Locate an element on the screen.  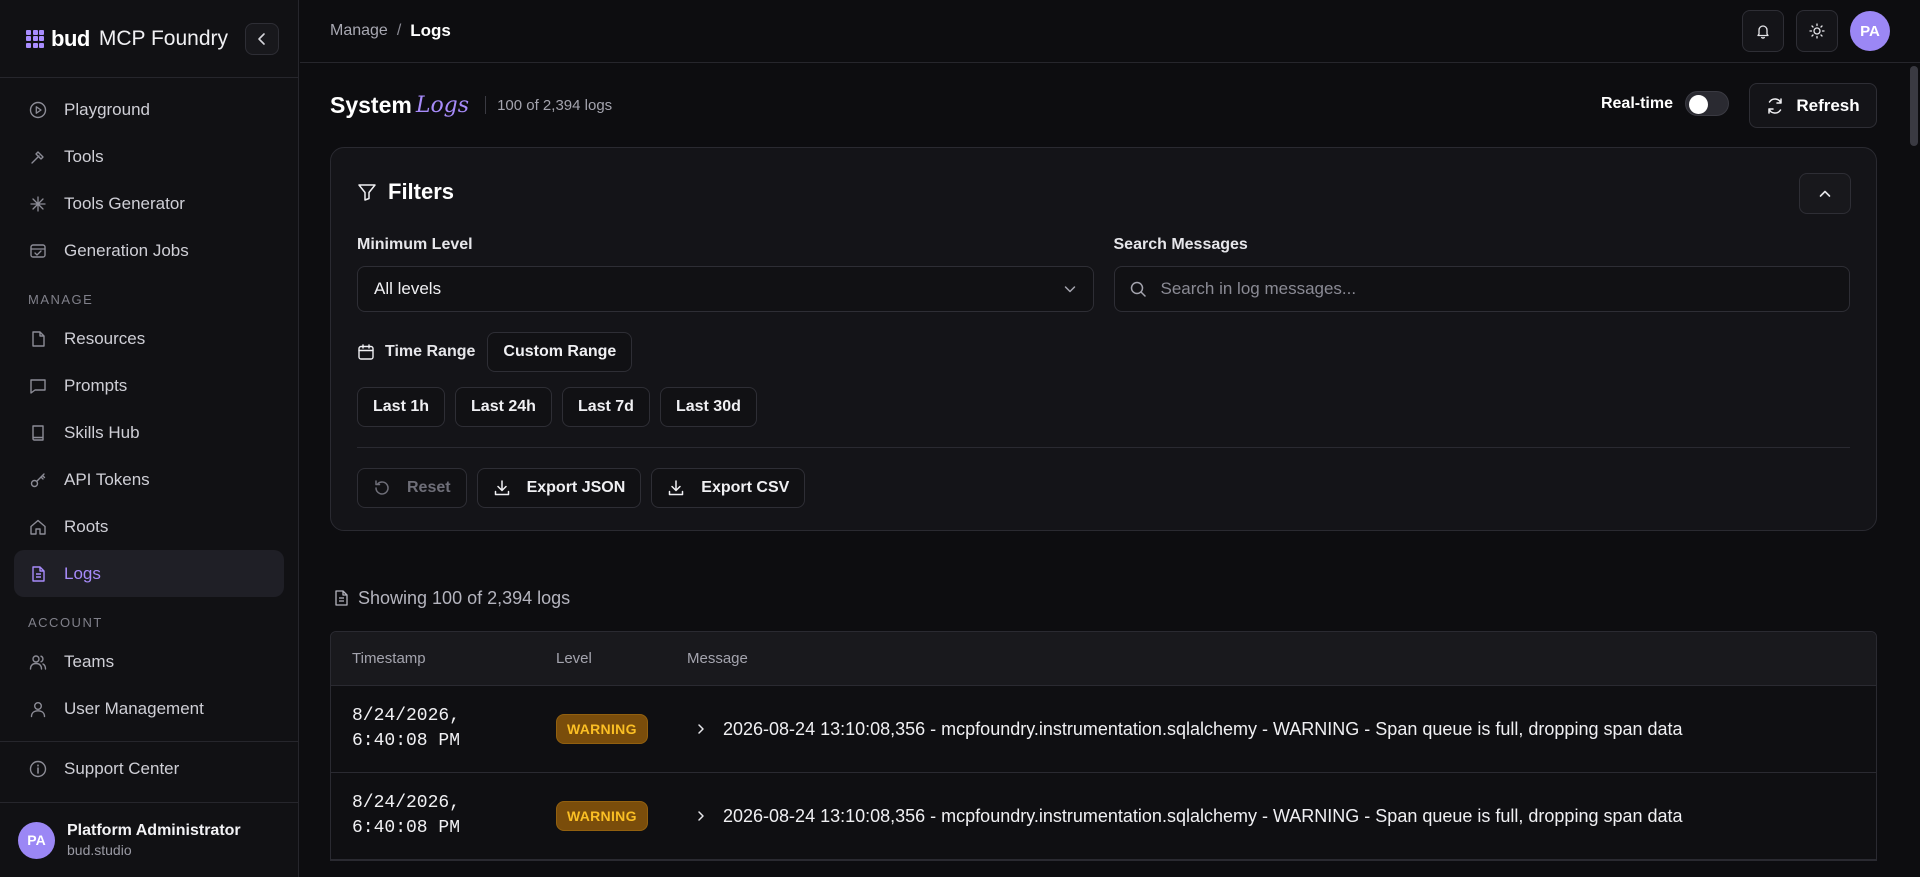
search-input is located at coordinates (1485, 289).